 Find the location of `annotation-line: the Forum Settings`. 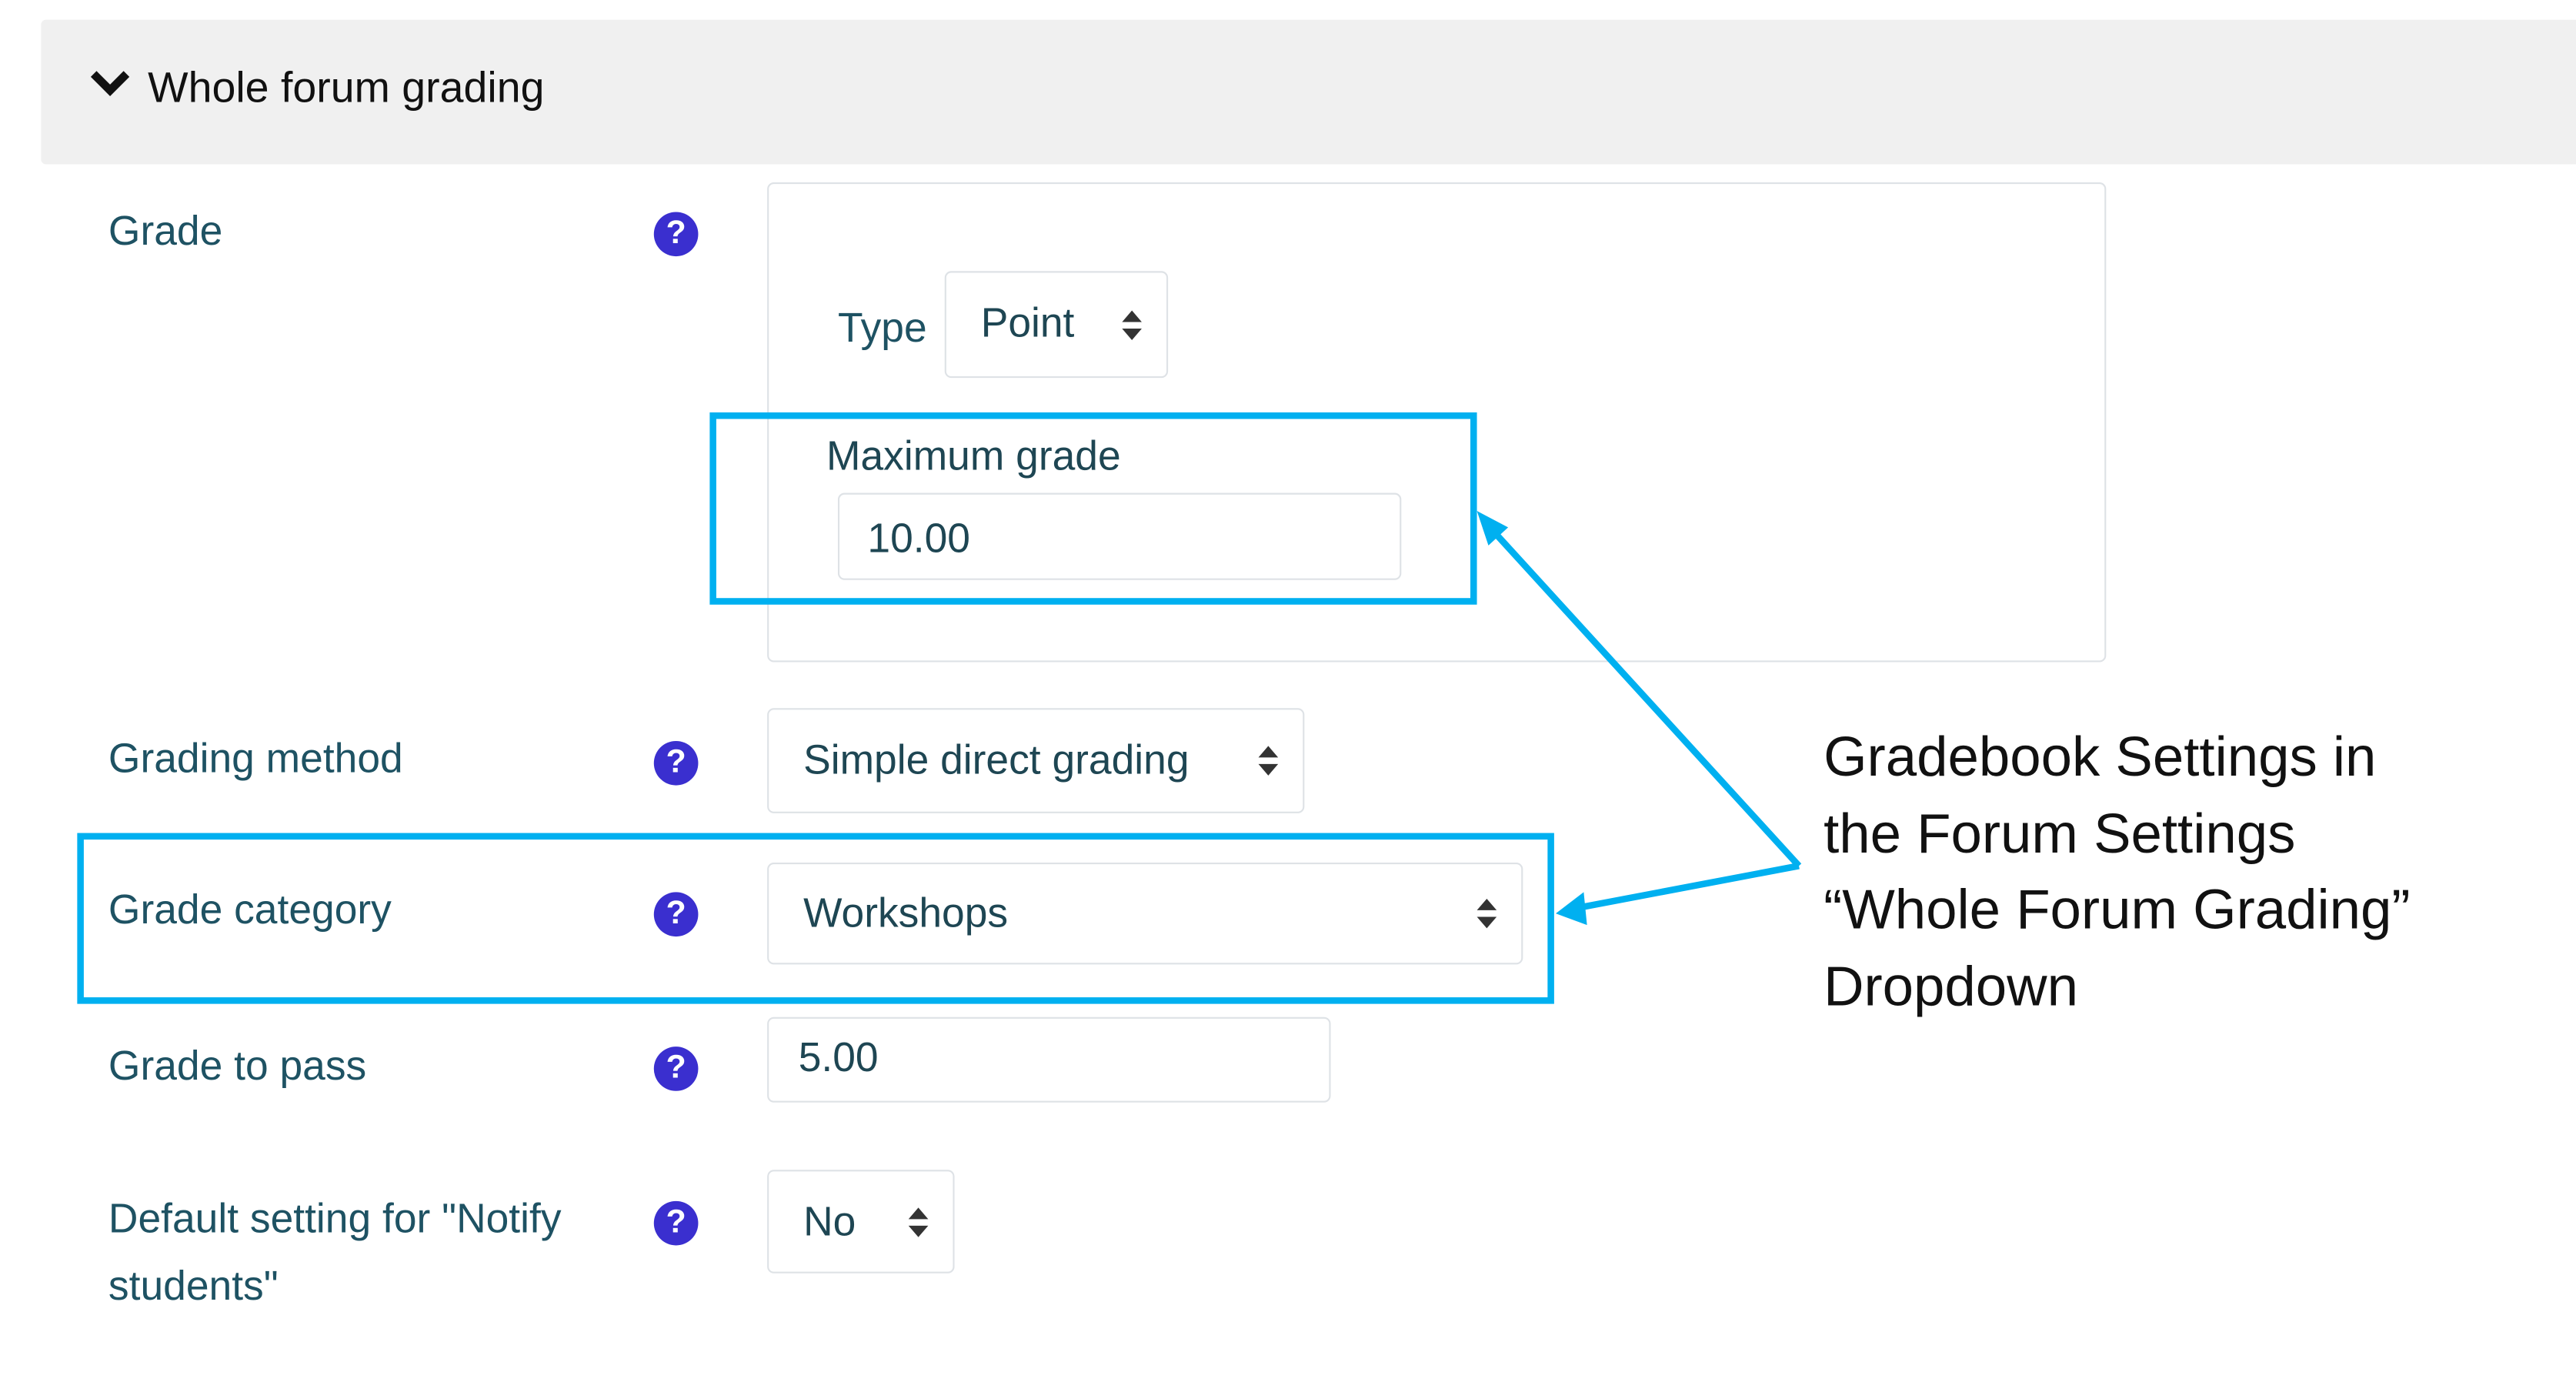

annotation-line: the Forum Settings is located at coordinates (2060, 834).